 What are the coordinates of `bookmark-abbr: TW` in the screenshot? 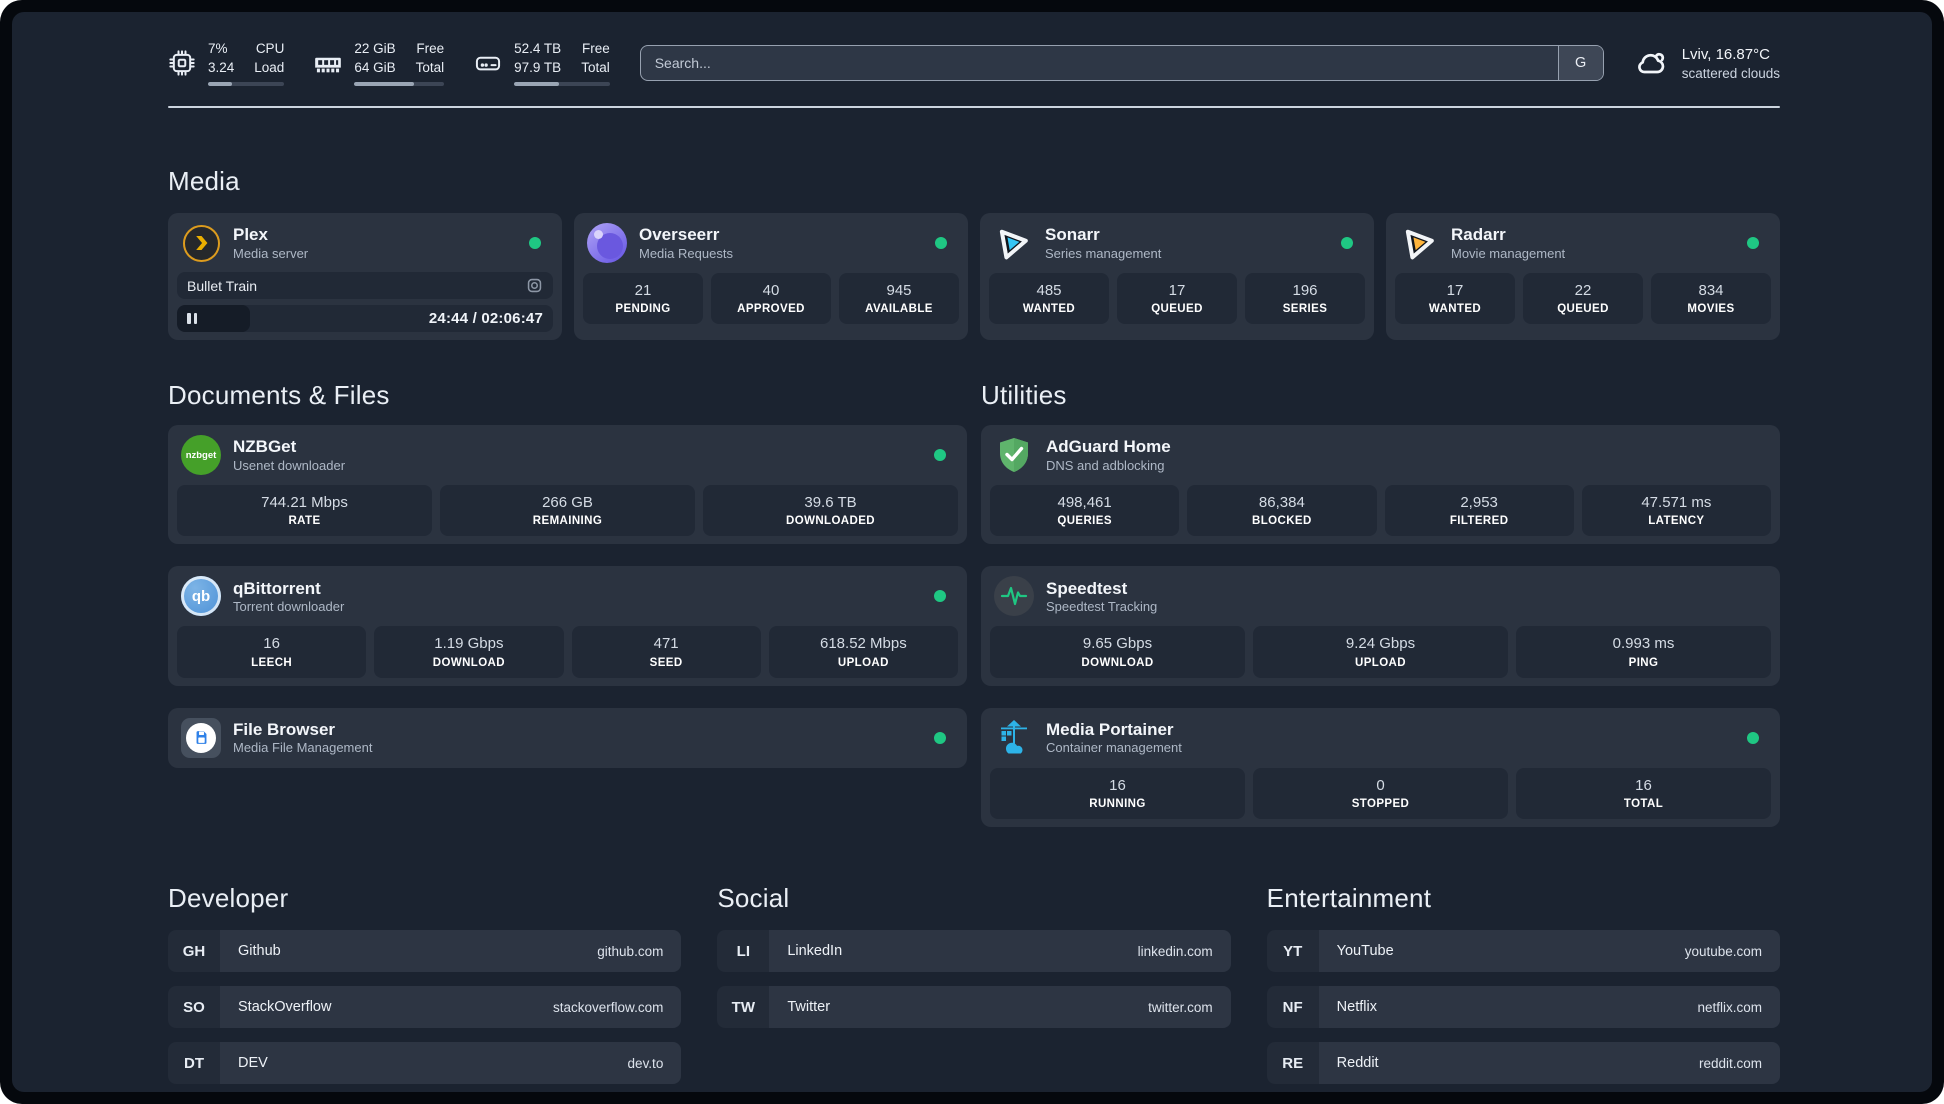 It's located at (743, 1007).